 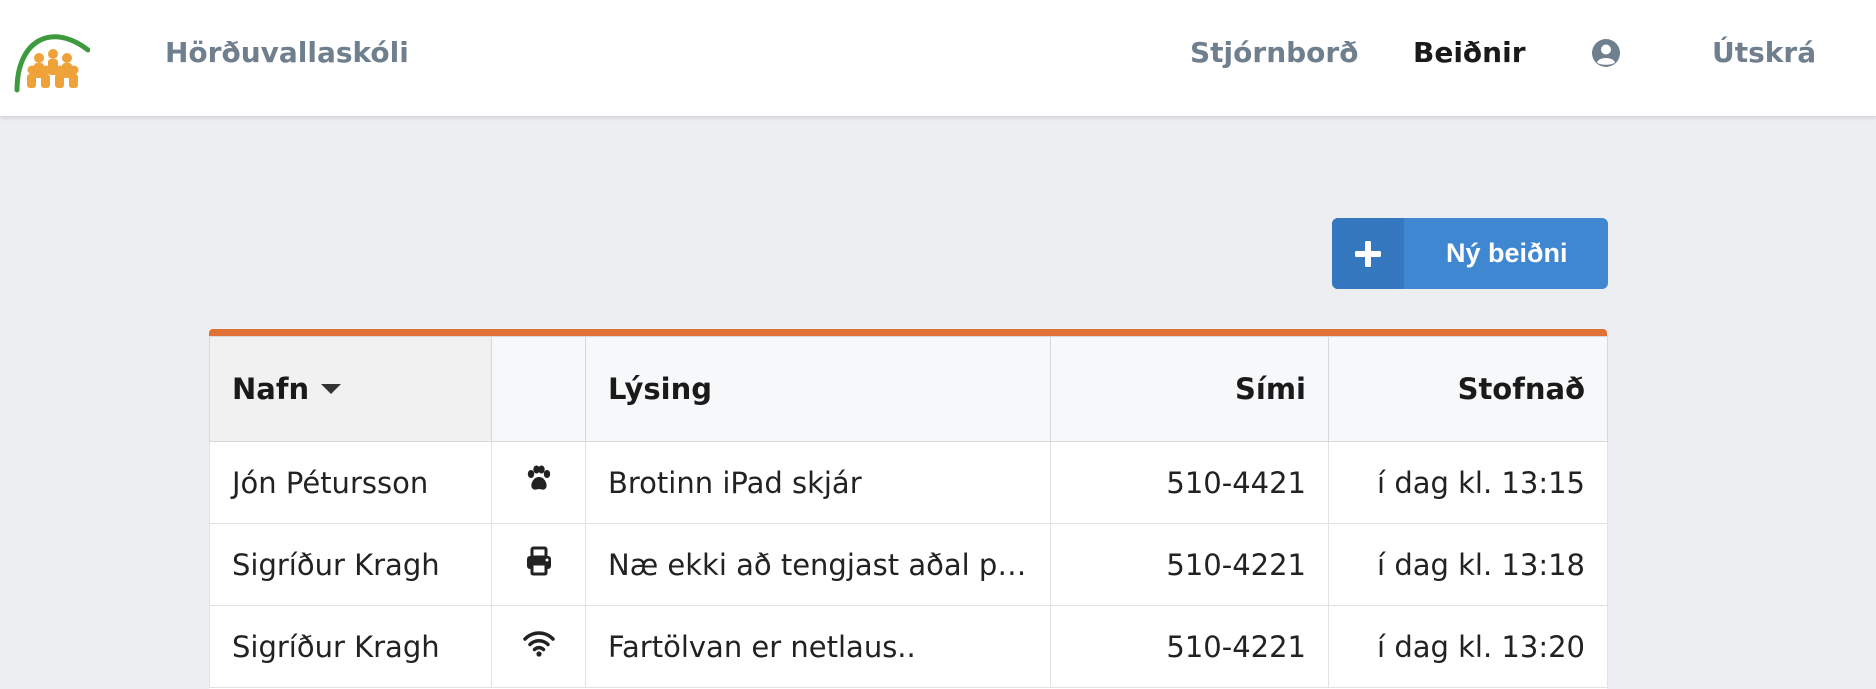 What do you see at coordinates (1189, 482) in the screenshot?
I see `row-phone: 510-4421` at bounding box center [1189, 482].